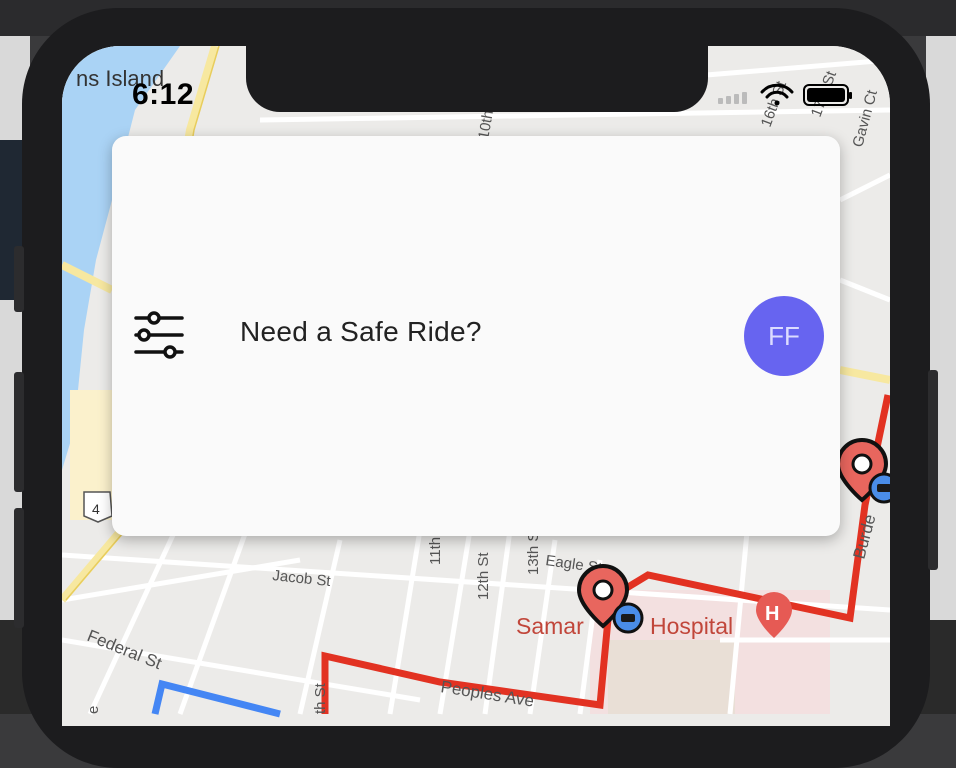 Image resolution: width=956 pixels, height=768 pixels. Describe the element at coordinates (732, 98) in the screenshot. I see `signal-icon` at that location.